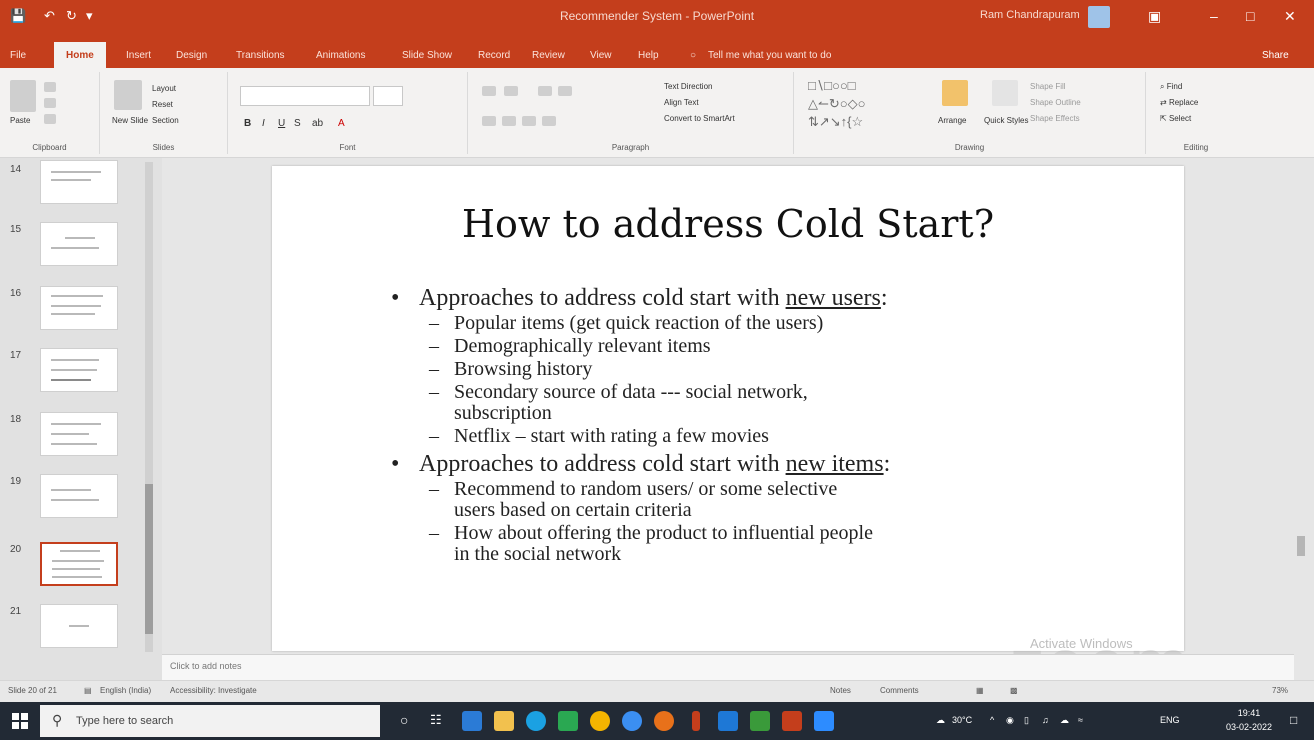  I want to click on spelling-icon: ▤, so click(88, 690).